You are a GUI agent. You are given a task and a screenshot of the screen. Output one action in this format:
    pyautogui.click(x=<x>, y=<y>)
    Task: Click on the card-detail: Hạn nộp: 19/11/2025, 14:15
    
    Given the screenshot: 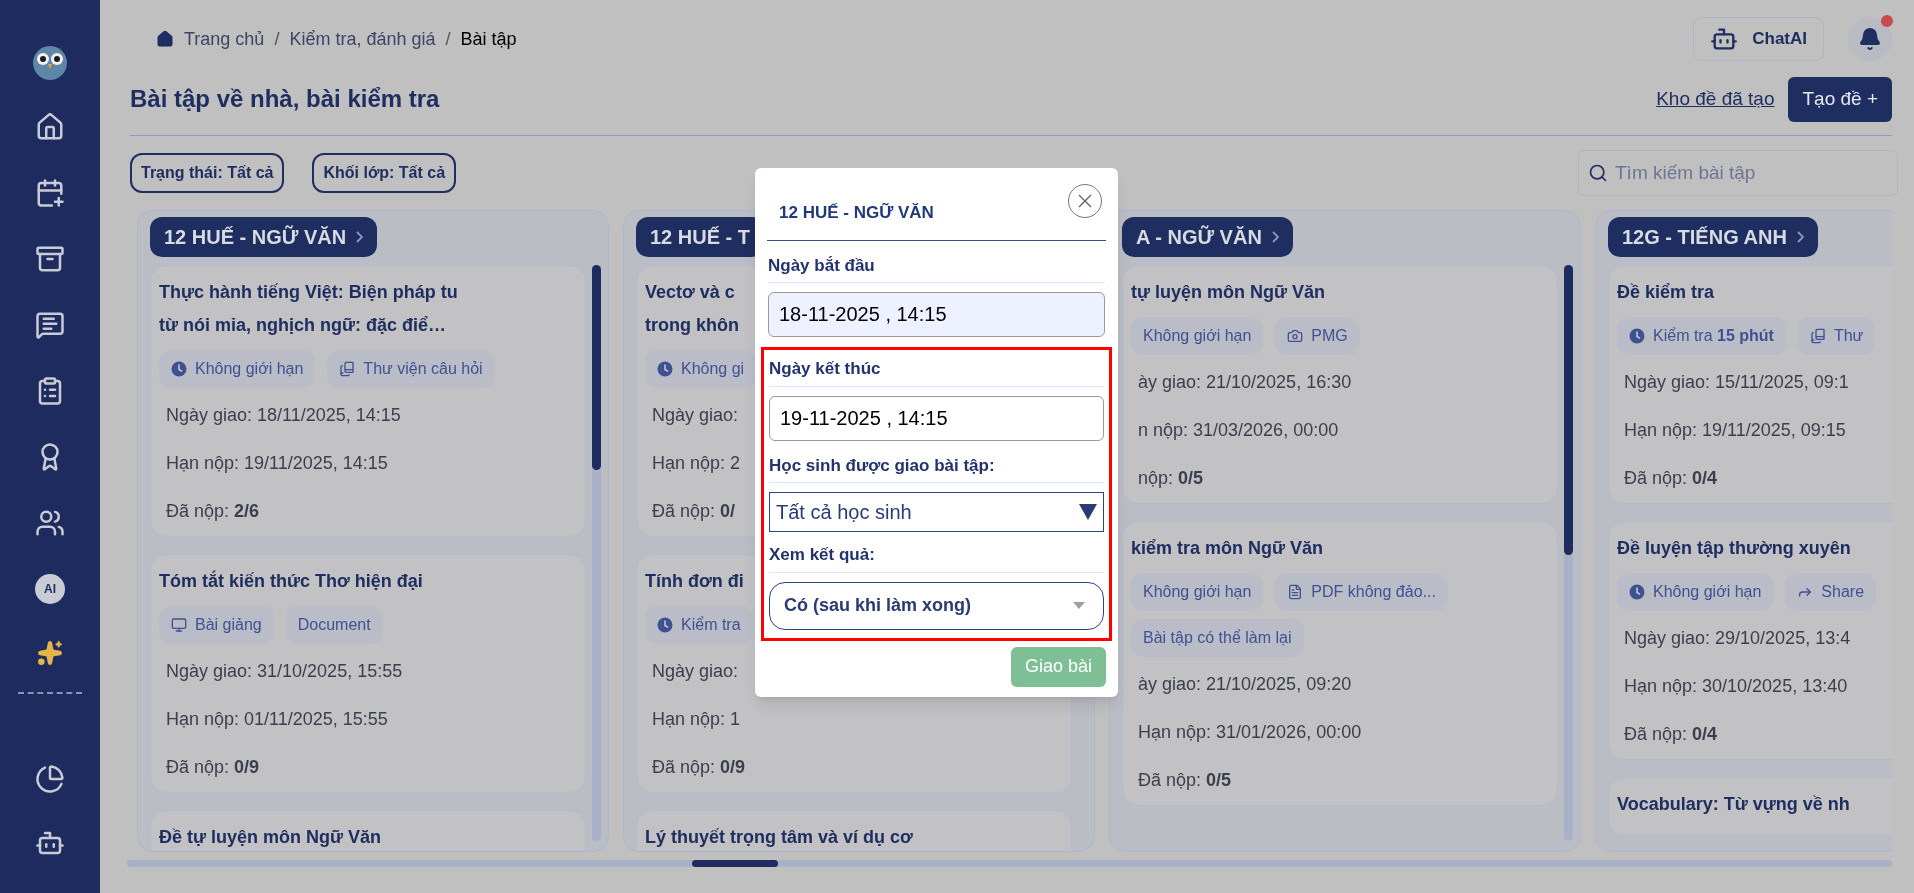 What is the action you would take?
    pyautogui.click(x=277, y=463)
    